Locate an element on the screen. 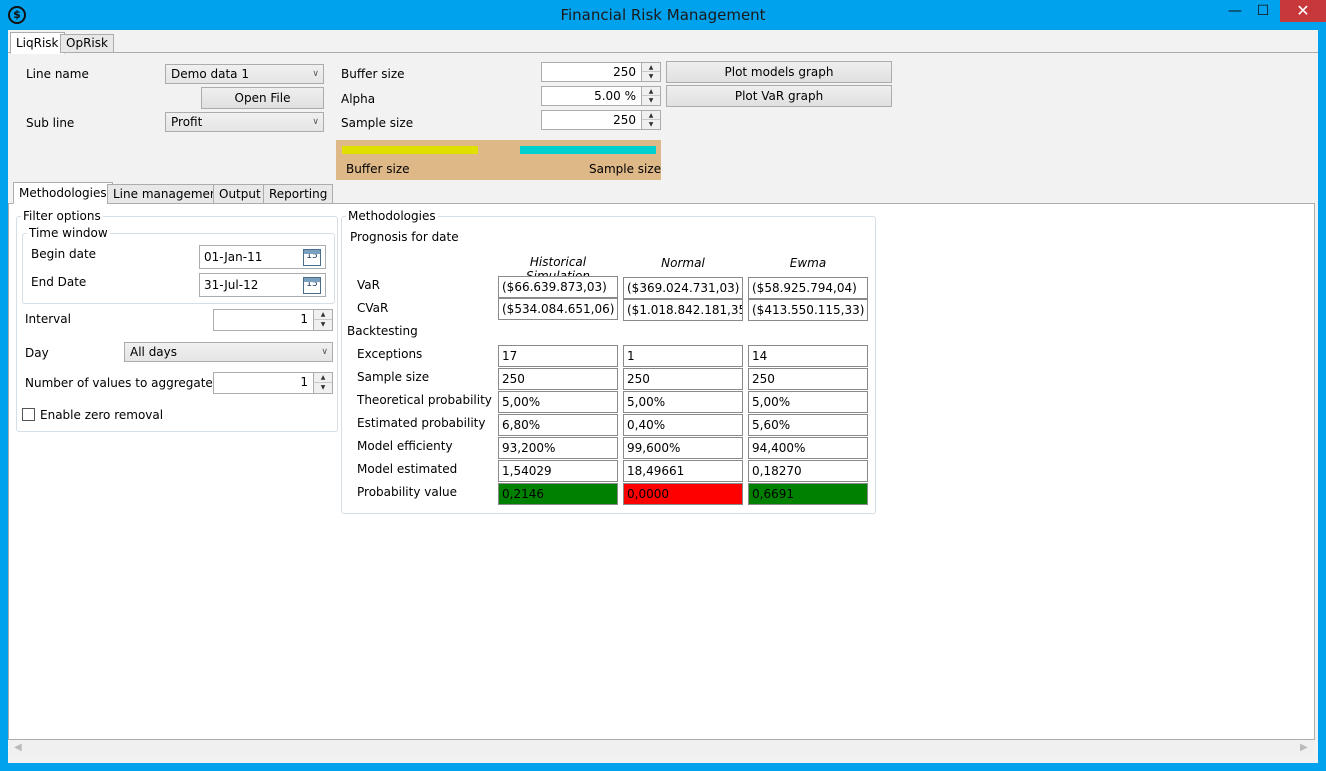  exceptions-label: Exceptions is located at coordinates (390, 354).